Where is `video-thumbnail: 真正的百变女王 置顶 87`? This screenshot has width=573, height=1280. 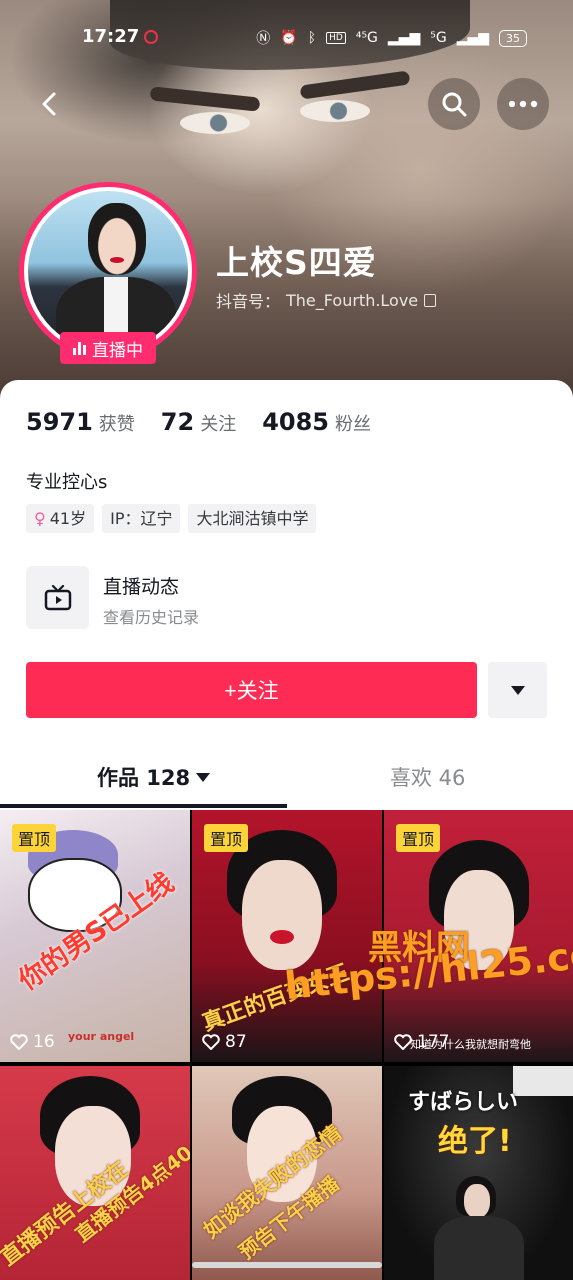
video-thumbnail: 真正的百变女王 置顶 87 is located at coordinates (287, 936).